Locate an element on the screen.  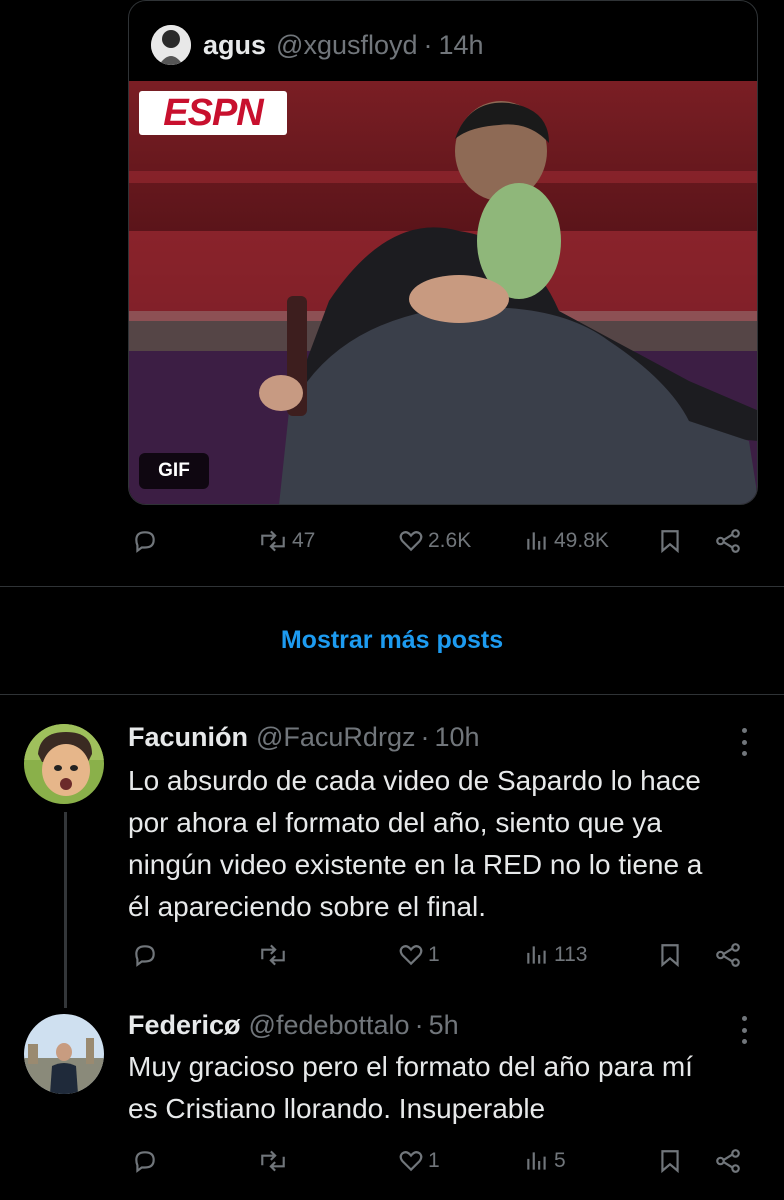
reply-header: Federicø @fedebottalo · 5h is located at coordinates (293, 1025).